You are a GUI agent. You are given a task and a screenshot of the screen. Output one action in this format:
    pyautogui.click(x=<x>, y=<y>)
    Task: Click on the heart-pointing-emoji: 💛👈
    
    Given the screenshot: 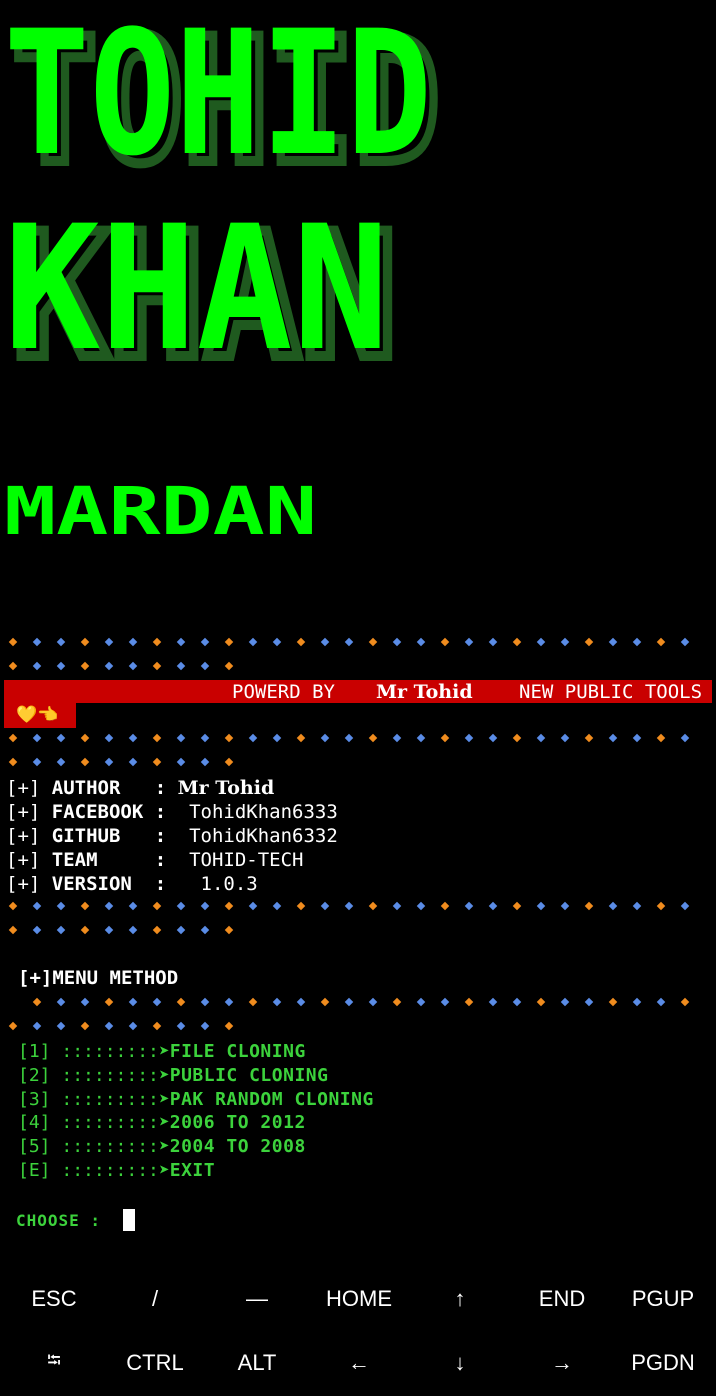 What is the action you would take?
    pyautogui.click(x=40, y=715)
    